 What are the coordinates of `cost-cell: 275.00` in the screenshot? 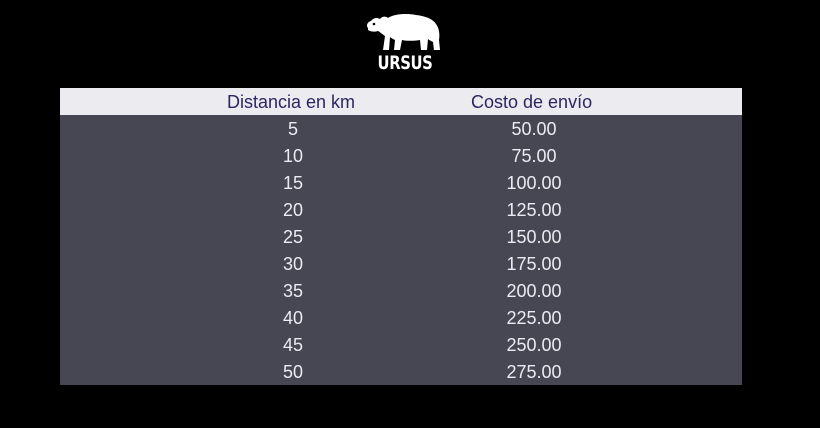 It's located at (534, 372).